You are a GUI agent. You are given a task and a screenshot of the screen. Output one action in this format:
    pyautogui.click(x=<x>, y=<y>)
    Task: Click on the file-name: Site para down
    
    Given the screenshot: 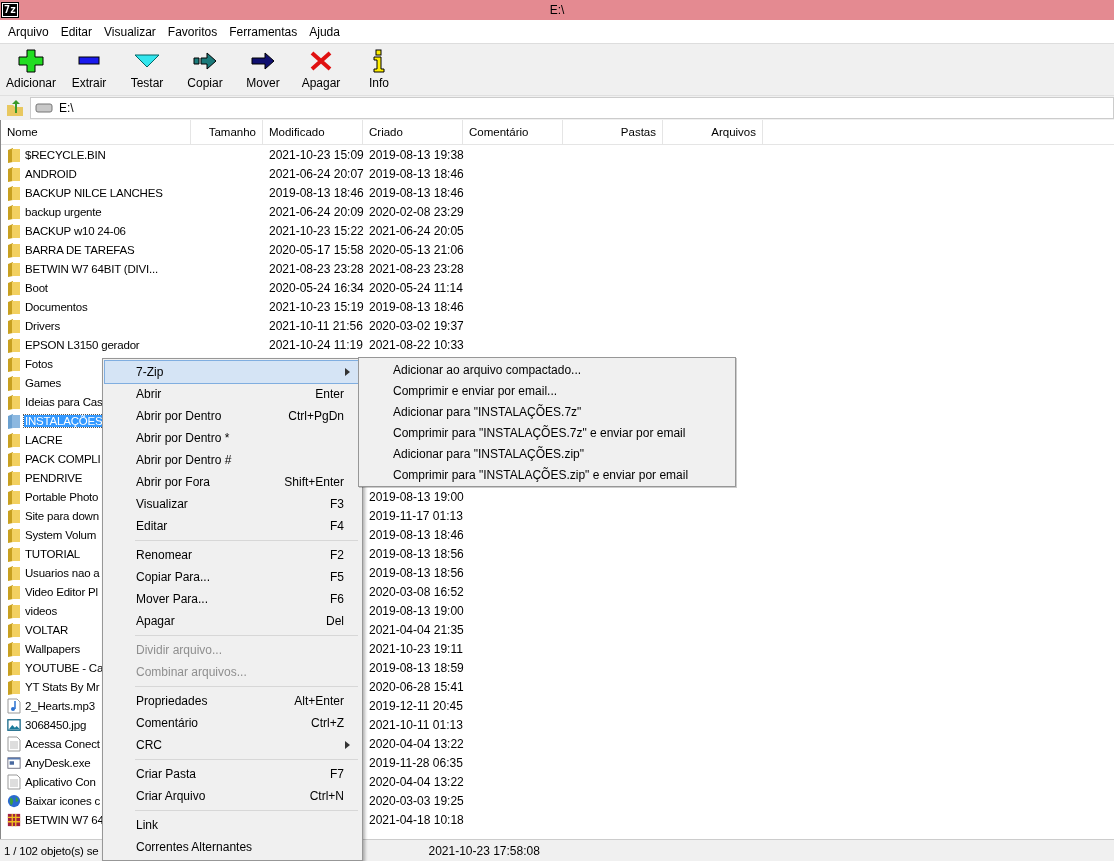 What is the action you would take?
    pyautogui.click(x=62, y=515)
    